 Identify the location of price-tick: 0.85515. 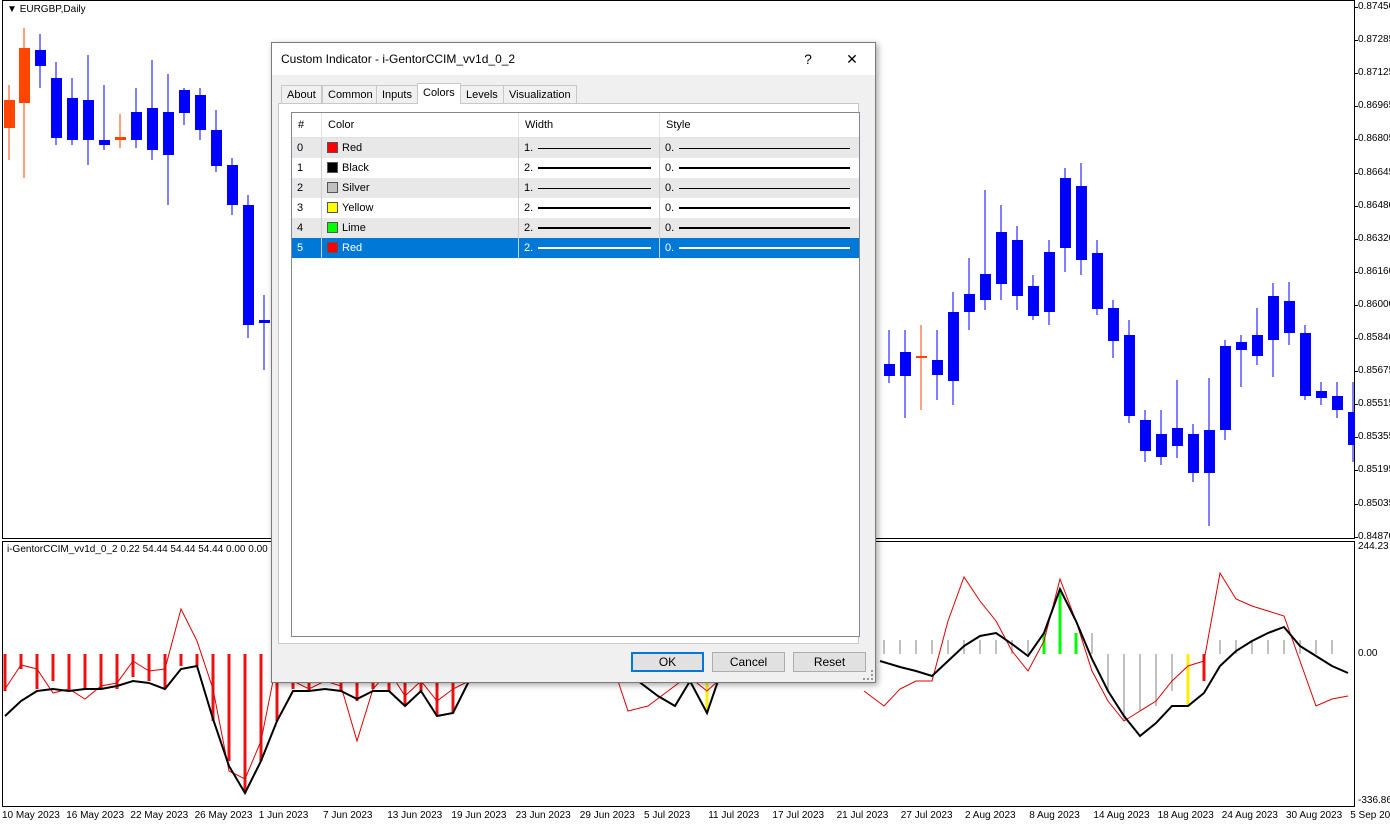
(1374, 404).